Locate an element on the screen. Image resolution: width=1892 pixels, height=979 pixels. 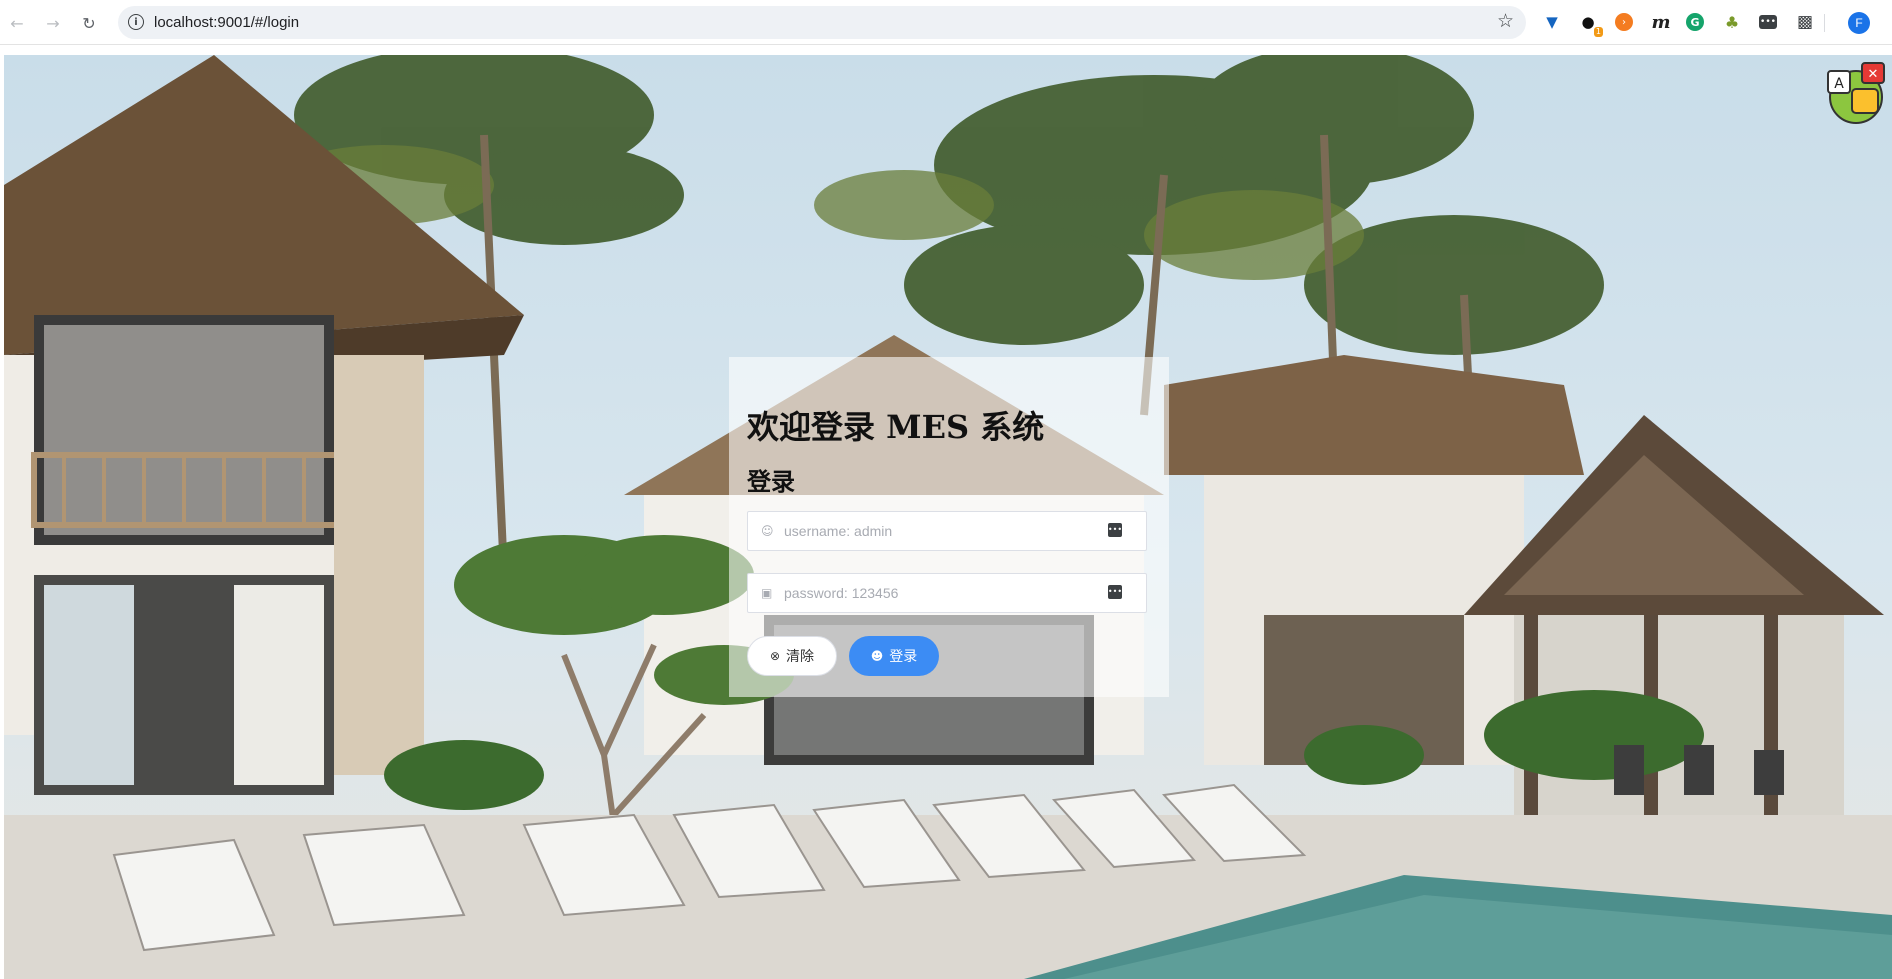
reload-button: ↻ is located at coordinates (89, 23).